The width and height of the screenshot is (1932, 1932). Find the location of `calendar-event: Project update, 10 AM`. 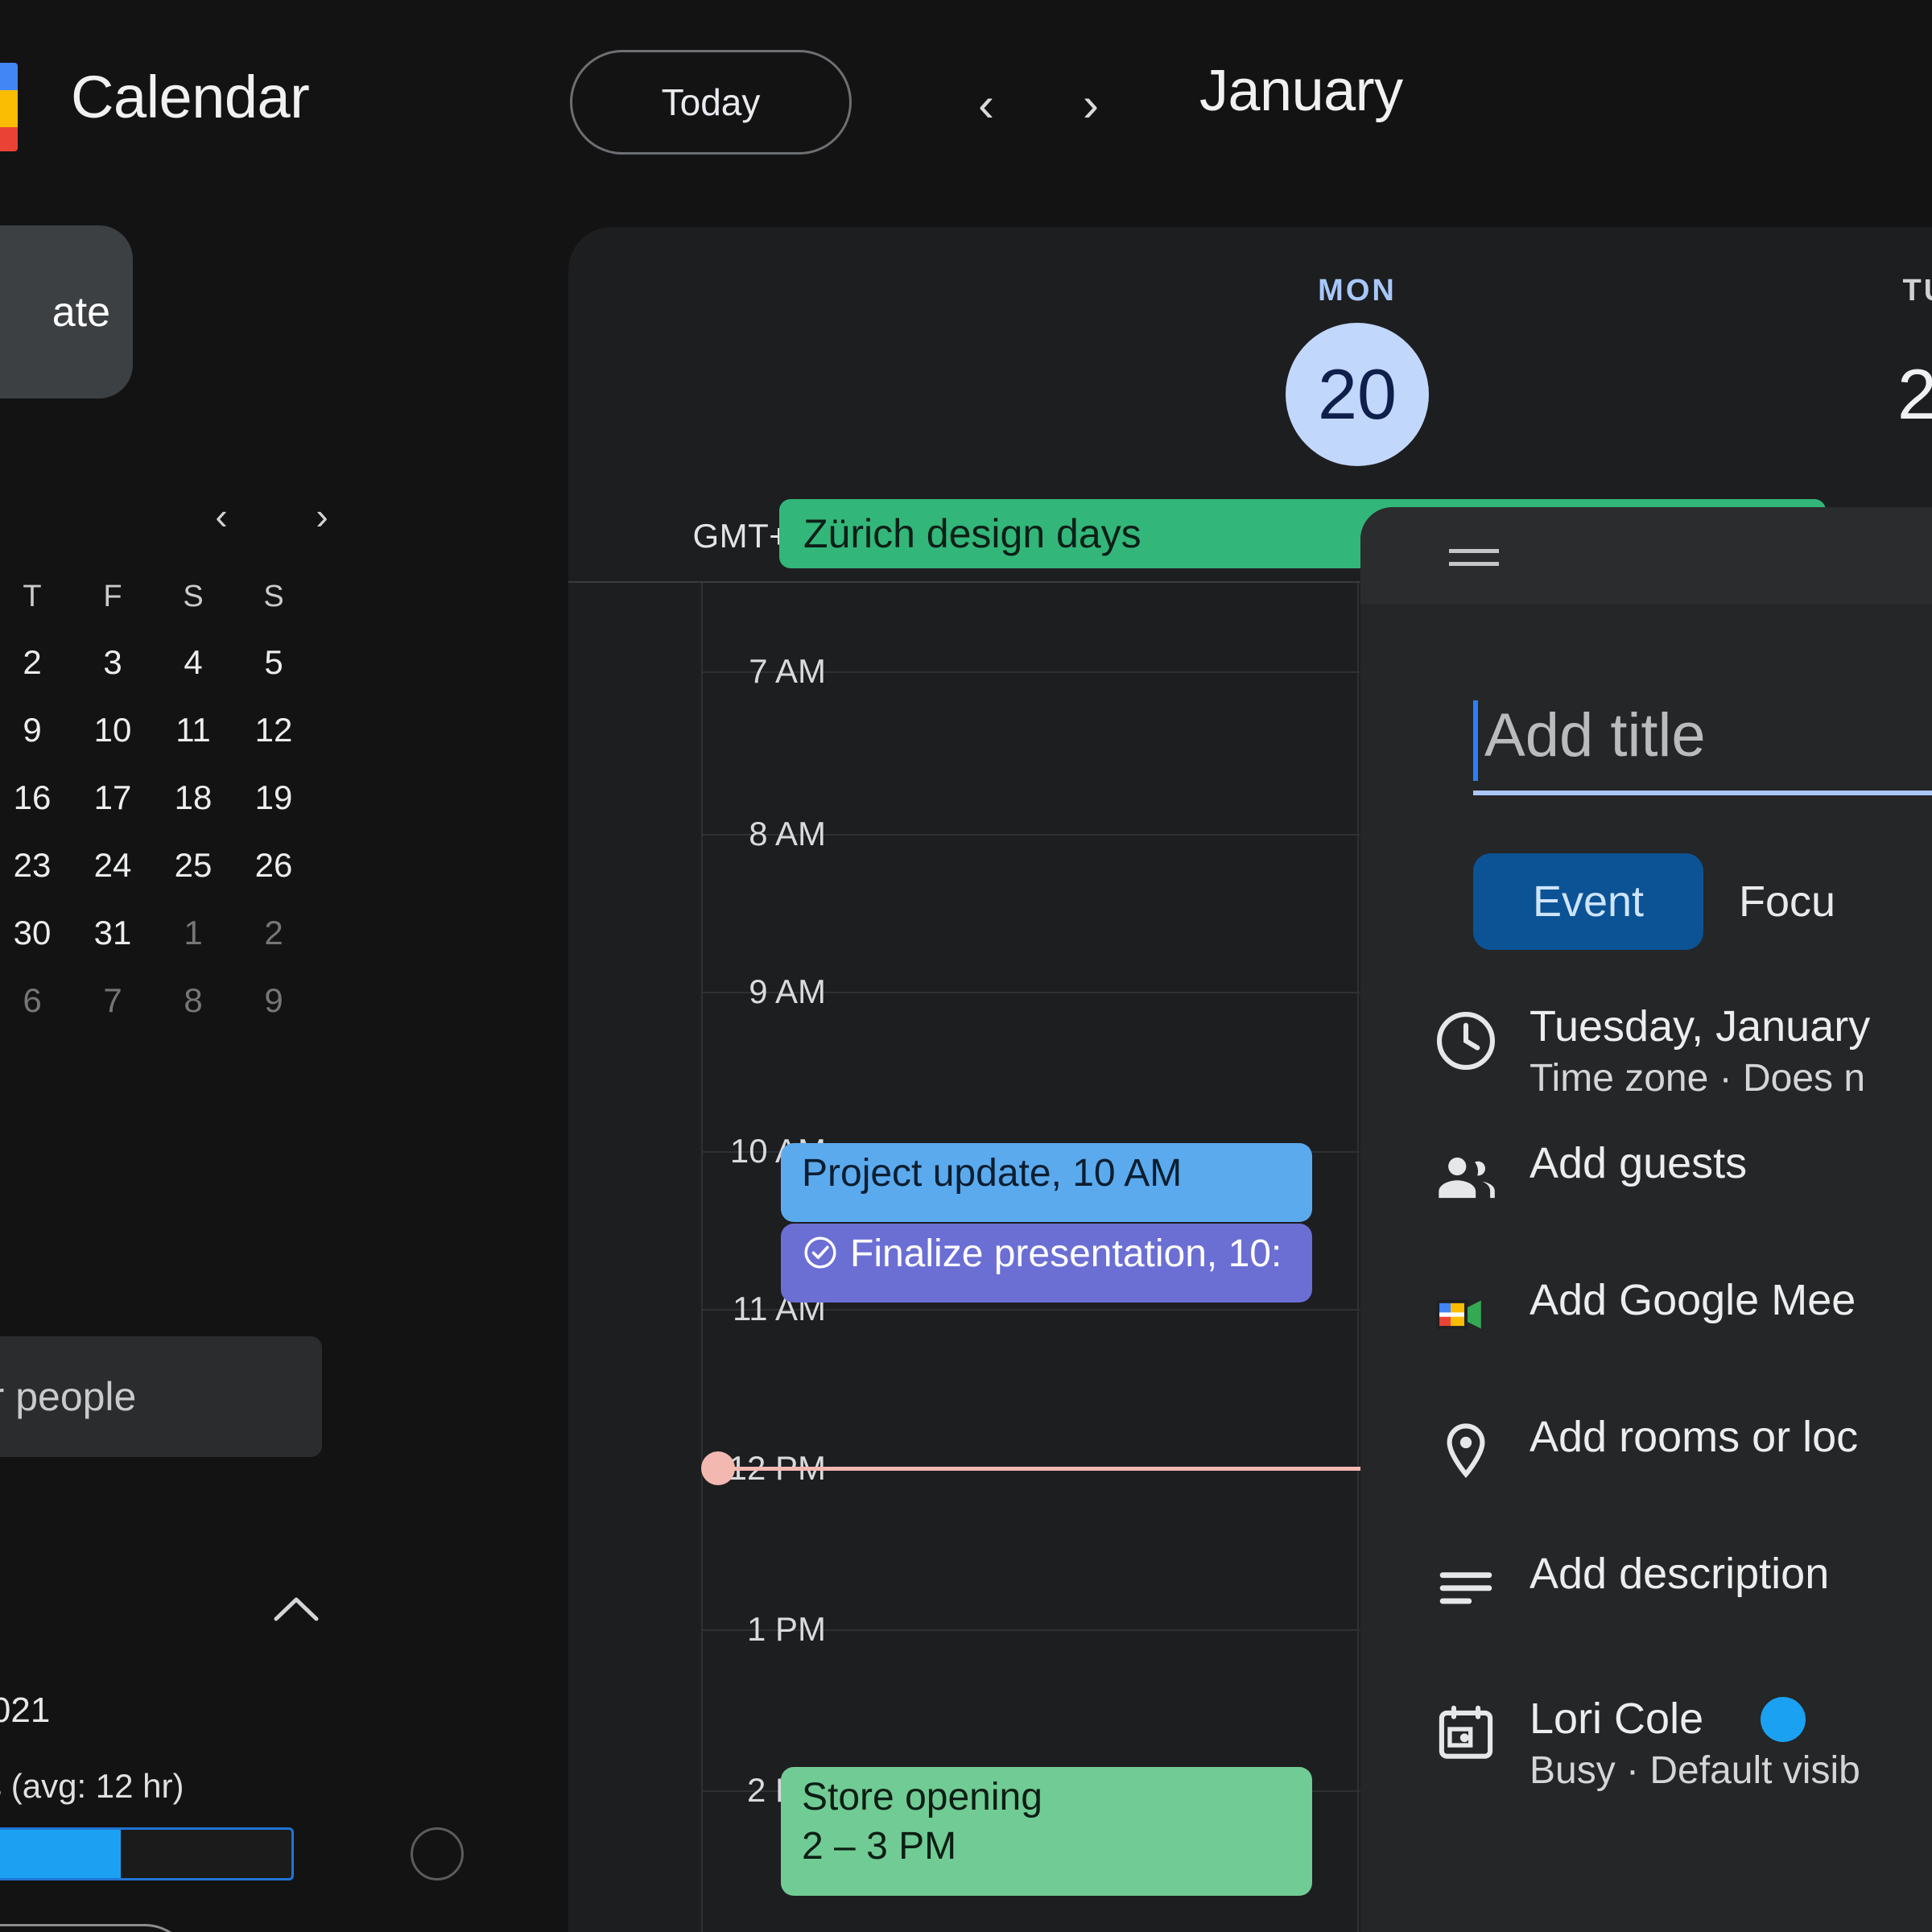

calendar-event: Project update, 10 AM is located at coordinates (1046, 1182).